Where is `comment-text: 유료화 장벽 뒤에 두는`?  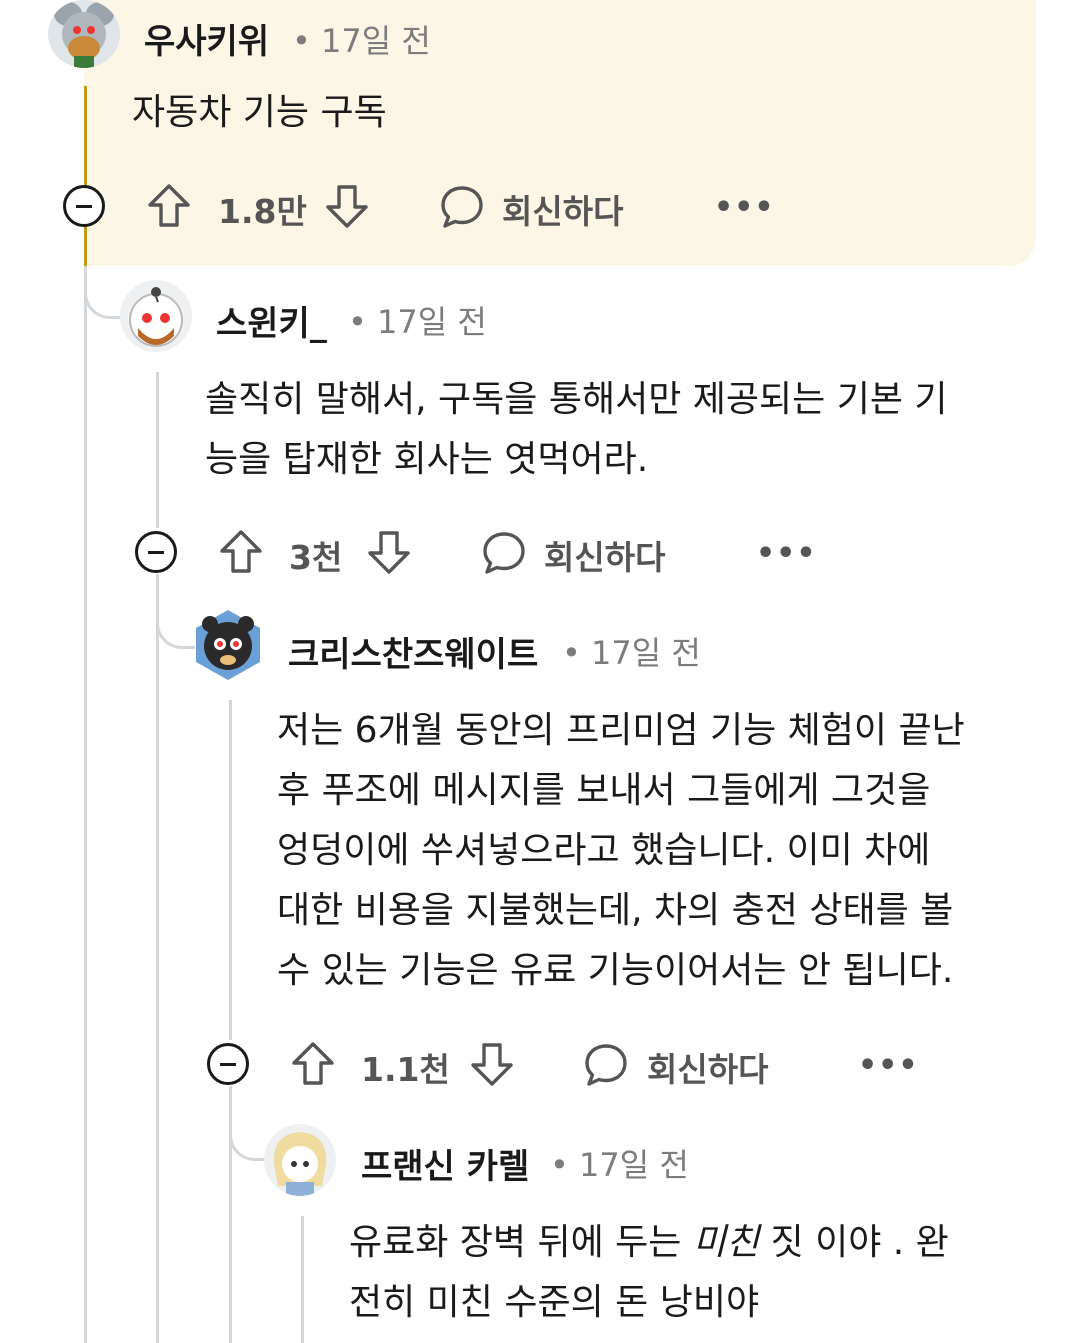 comment-text: 유료화 장벽 뒤에 두는 is located at coordinates (521, 1242).